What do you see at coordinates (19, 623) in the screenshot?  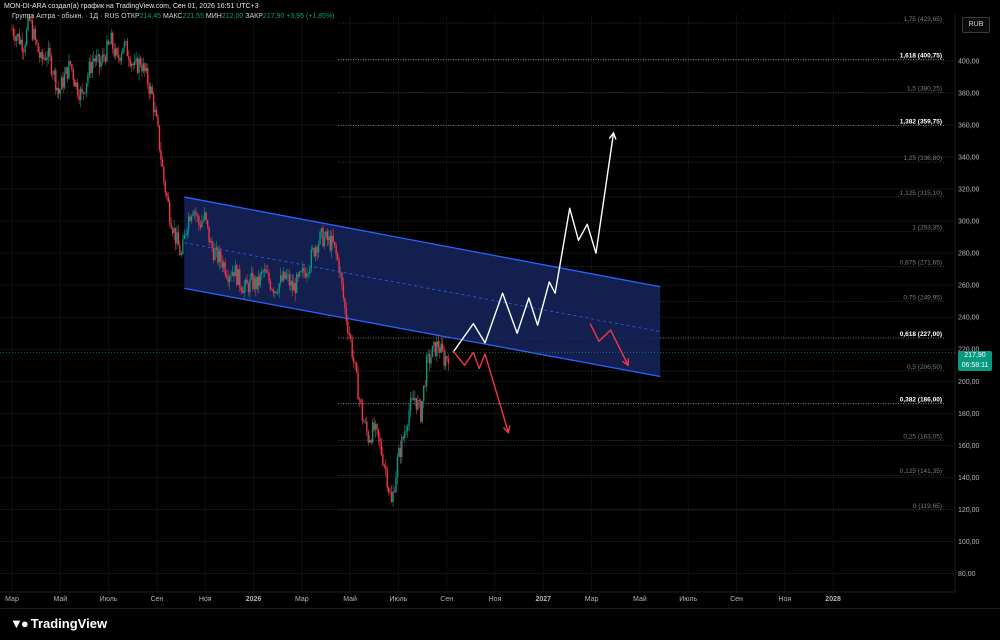 I see `tradingview-logo-icon: ▼●` at bounding box center [19, 623].